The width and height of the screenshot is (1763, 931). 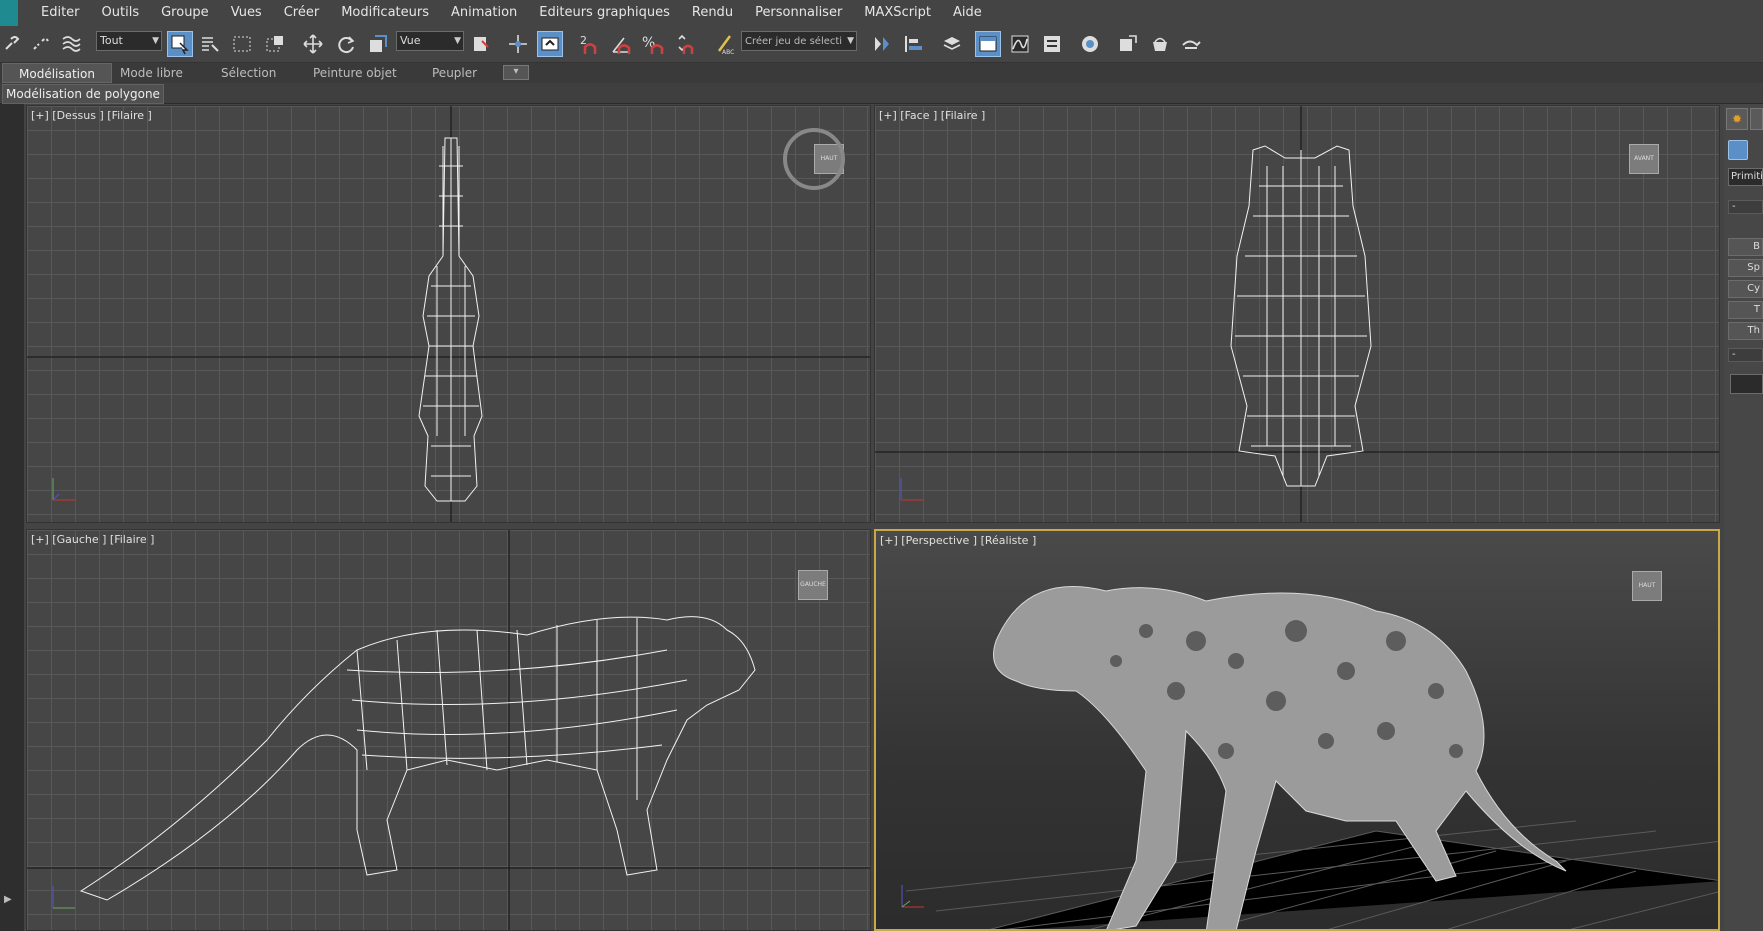 What do you see at coordinates (346, 44) in the screenshot?
I see `rotate-icon` at bounding box center [346, 44].